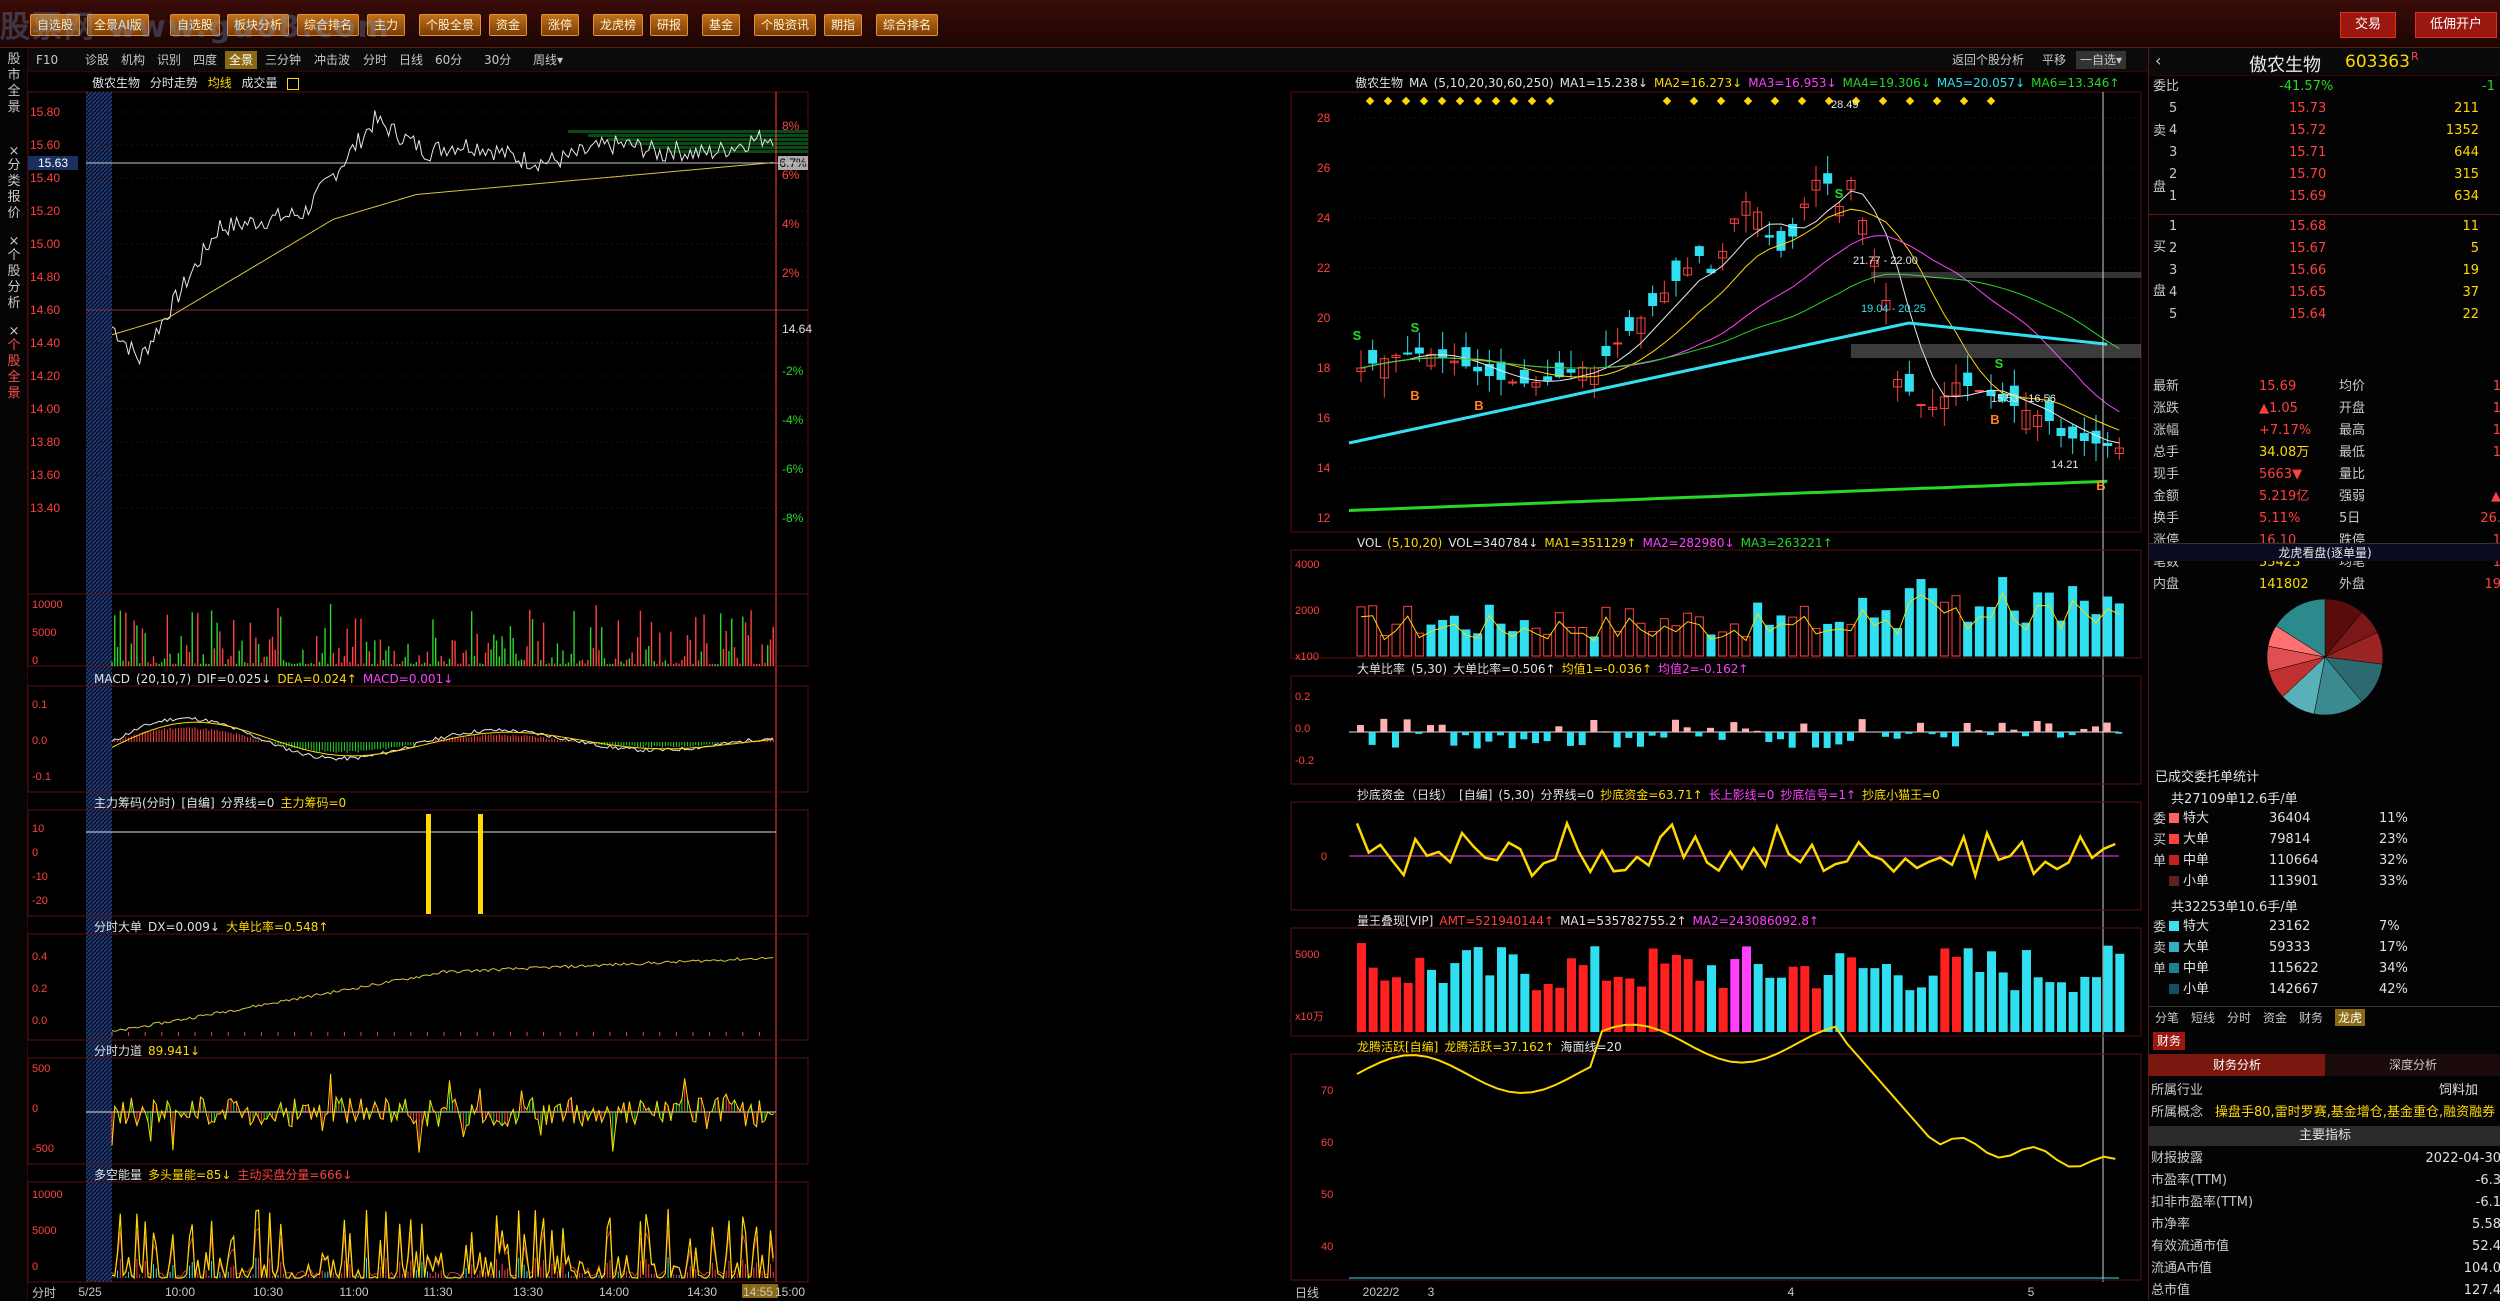 The width and height of the screenshot is (2500, 1301). Describe the element at coordinates (907, 25) in the screenshot. I see `menu-item-14: 综合排名` at that location.